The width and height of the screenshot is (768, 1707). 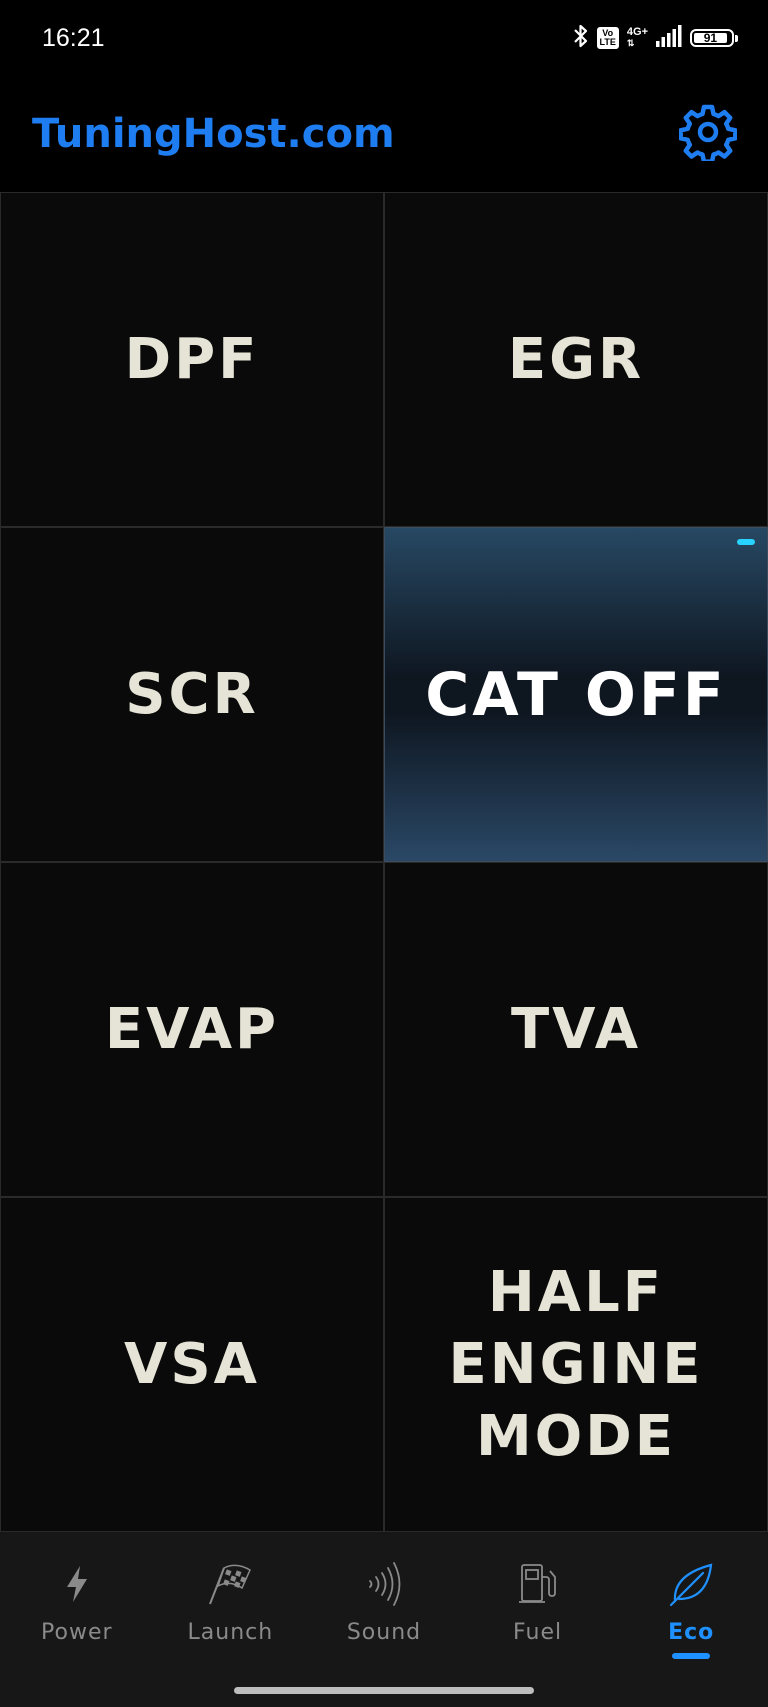 I want to click on nav-label: Power, so click(x=77, y=1632).